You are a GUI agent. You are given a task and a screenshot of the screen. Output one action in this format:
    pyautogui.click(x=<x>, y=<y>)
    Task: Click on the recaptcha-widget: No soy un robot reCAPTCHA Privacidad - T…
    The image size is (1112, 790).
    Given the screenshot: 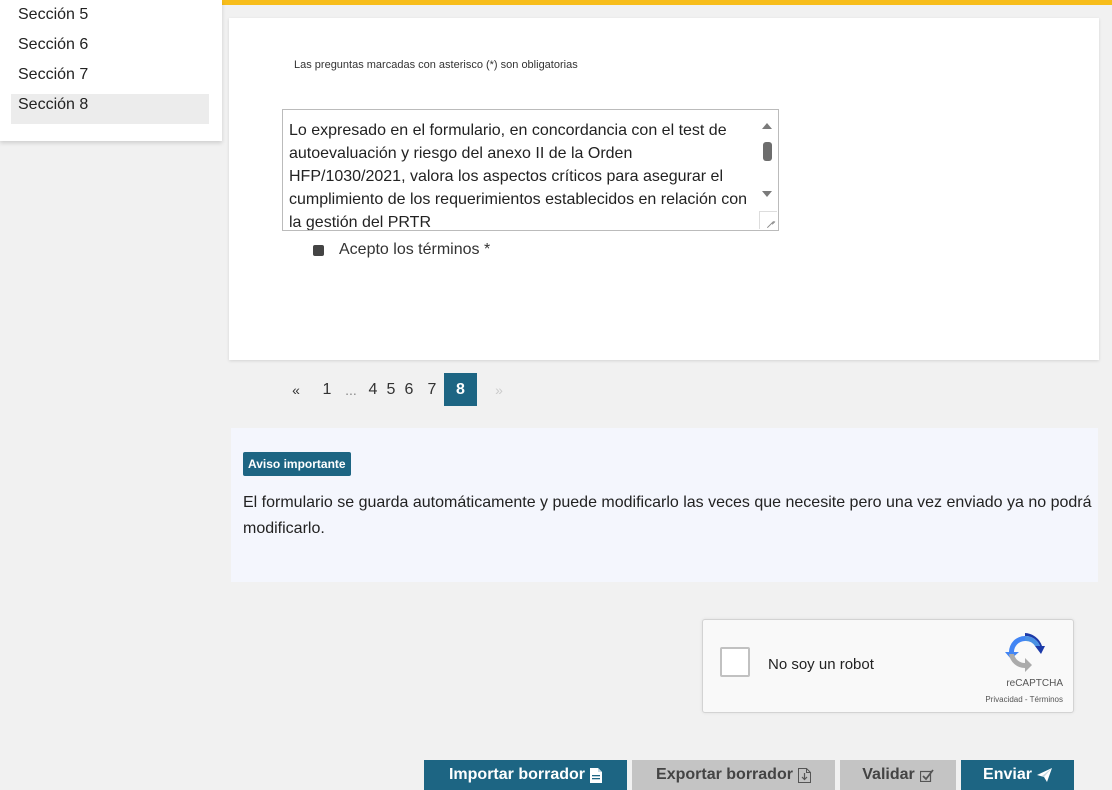 What is the action you would take?
    pyautogui.click(x=888, y=666)
    